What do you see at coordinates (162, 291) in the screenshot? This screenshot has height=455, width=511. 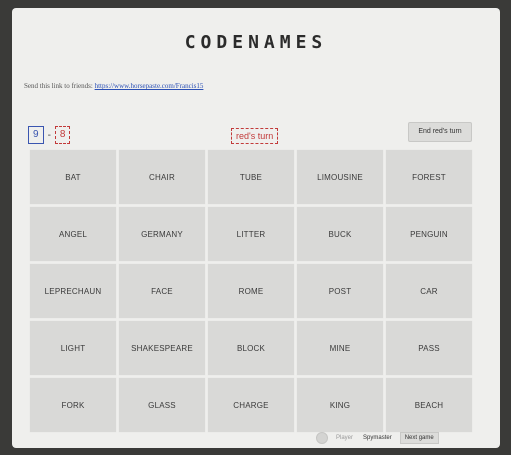 I see `word-card: FACE` at bounding box center [162, 291].